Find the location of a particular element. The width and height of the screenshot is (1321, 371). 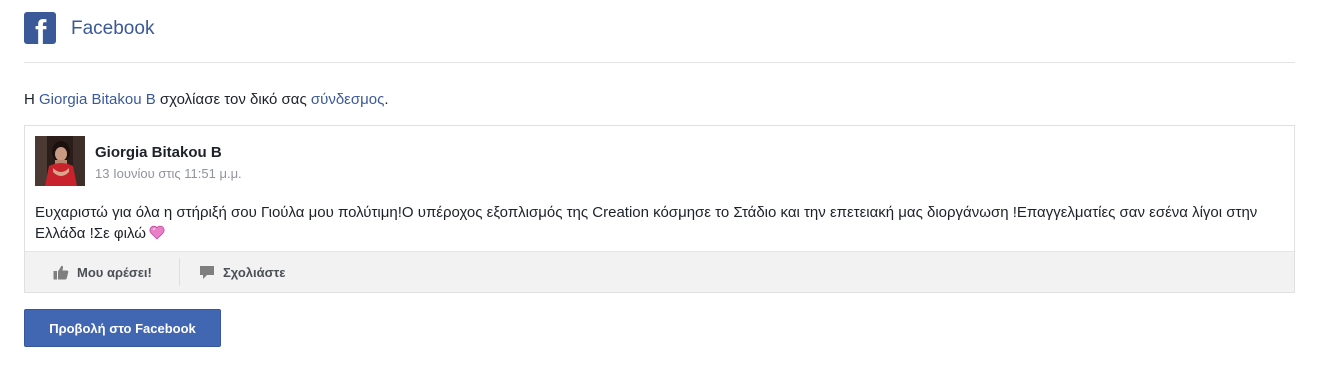

comment-button: Σχολιάστε is located at coordinates (242, 272).